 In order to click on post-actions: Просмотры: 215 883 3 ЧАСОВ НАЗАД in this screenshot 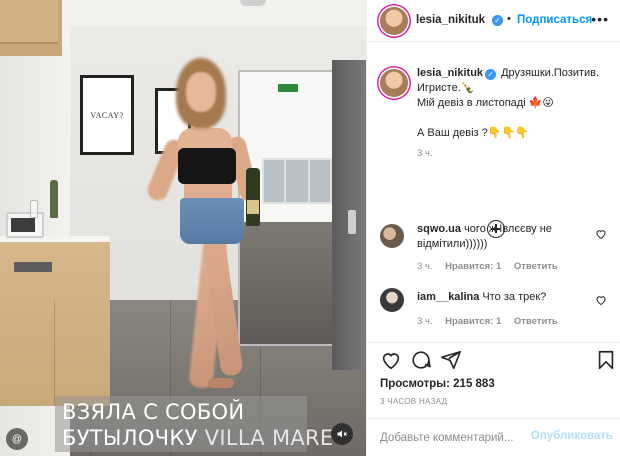, I will do `click(493, 382)`.